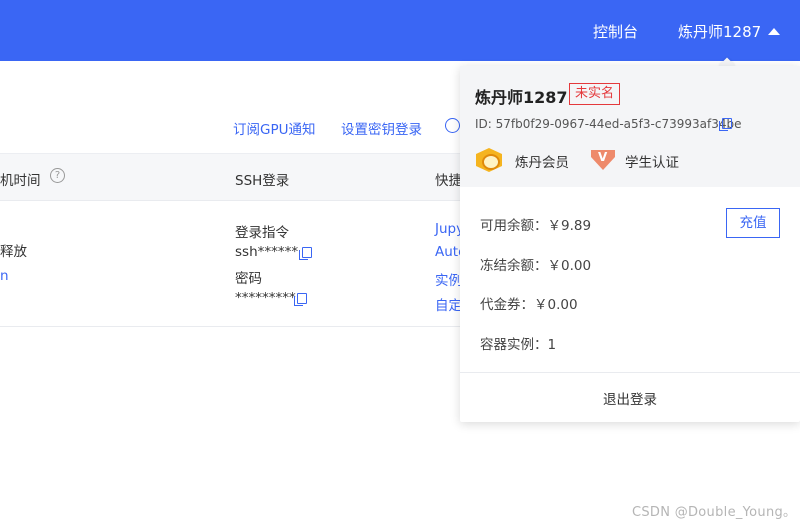 The height and width of the screenshot is (525, 800). Describe the element at coordinates (608, 124) in the screenshot. I see `user-id: ID: 57fb0f29-0967-44ed-a5f3-c73993af34be` at that location.